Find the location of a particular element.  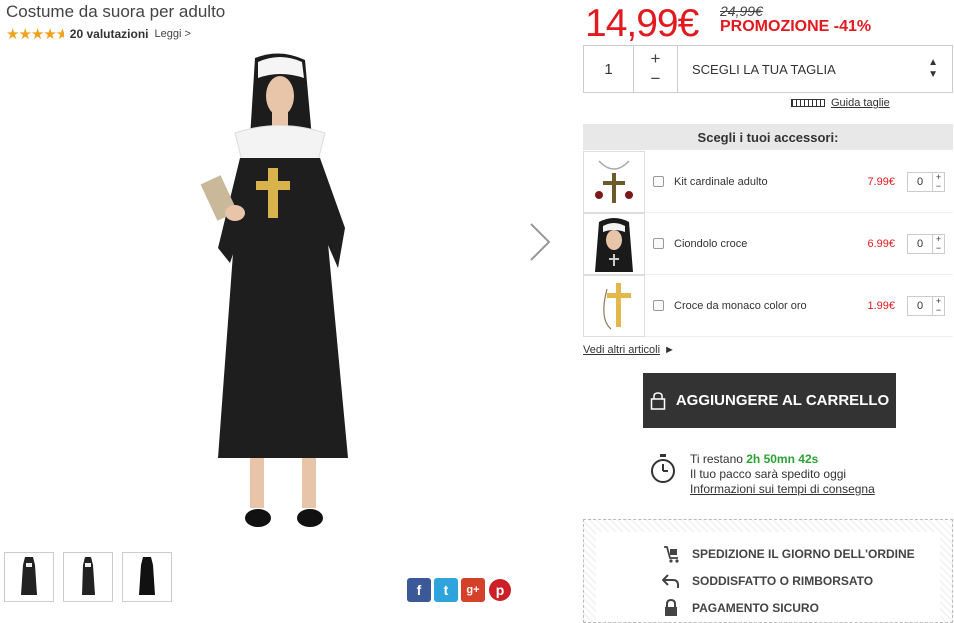

accessory-price: 1.99€ is located at coordinates (881, 305).